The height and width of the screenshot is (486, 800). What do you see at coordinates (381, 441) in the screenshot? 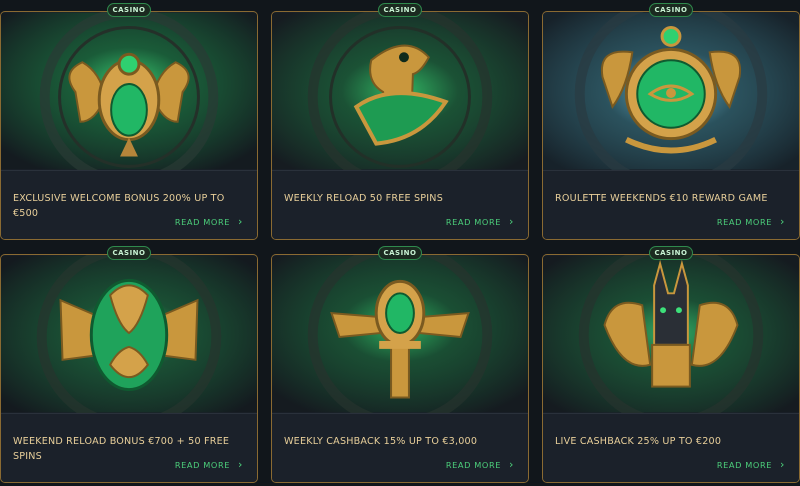
I see `promo-title: WEEKLY CASHBACK 15% UP TO €3,000` at bounding box center [381, 441].